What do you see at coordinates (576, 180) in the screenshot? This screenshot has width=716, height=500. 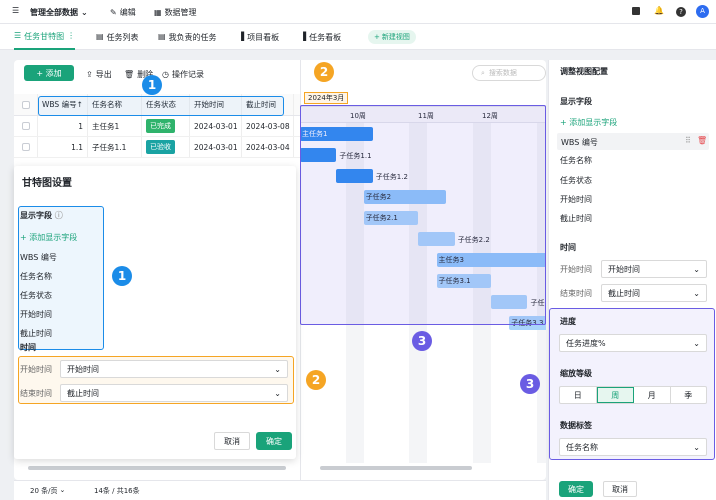 I see `panel-field-item: 任务状态` at bounding box center [576, 180].